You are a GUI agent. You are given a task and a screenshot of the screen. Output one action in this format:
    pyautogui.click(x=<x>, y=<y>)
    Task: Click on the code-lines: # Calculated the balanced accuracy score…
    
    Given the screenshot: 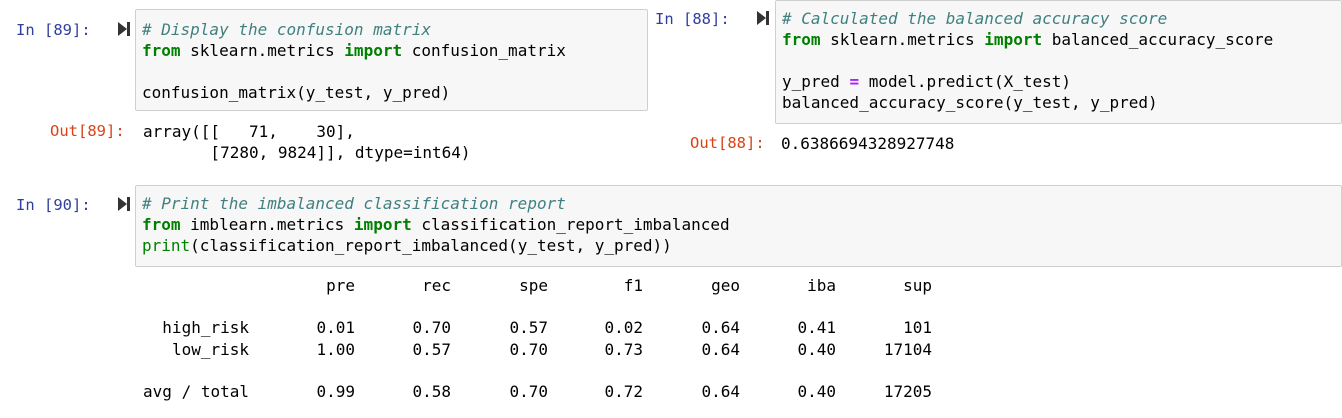 What is the action you would take?
    pyautogui.click(x=1058, y=60)
    